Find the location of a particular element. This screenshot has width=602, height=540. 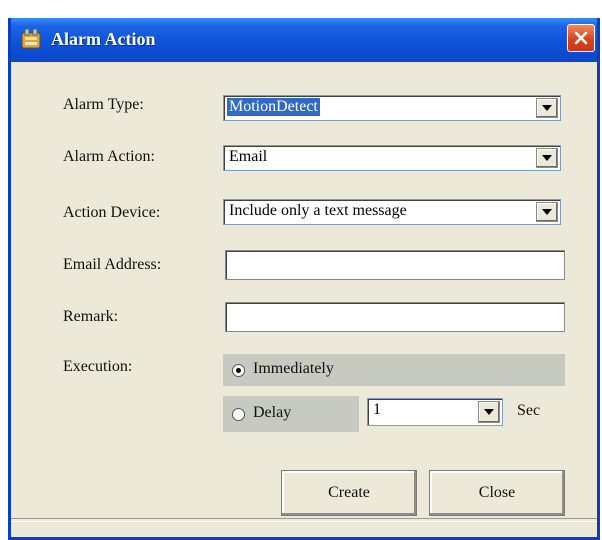

immediately-label: Immediately is located at coordinates (293, 368).